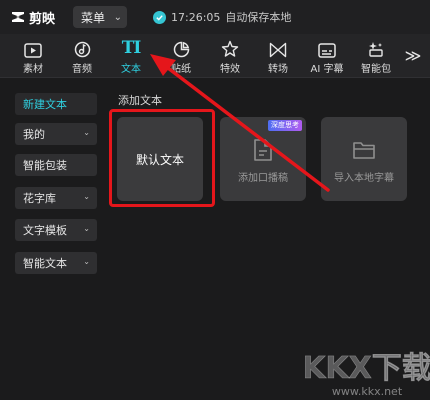  Describe the element at coordinates (285, 125) in the screenshot. I see `deep-thinking-badge: 深度思考` at that location.